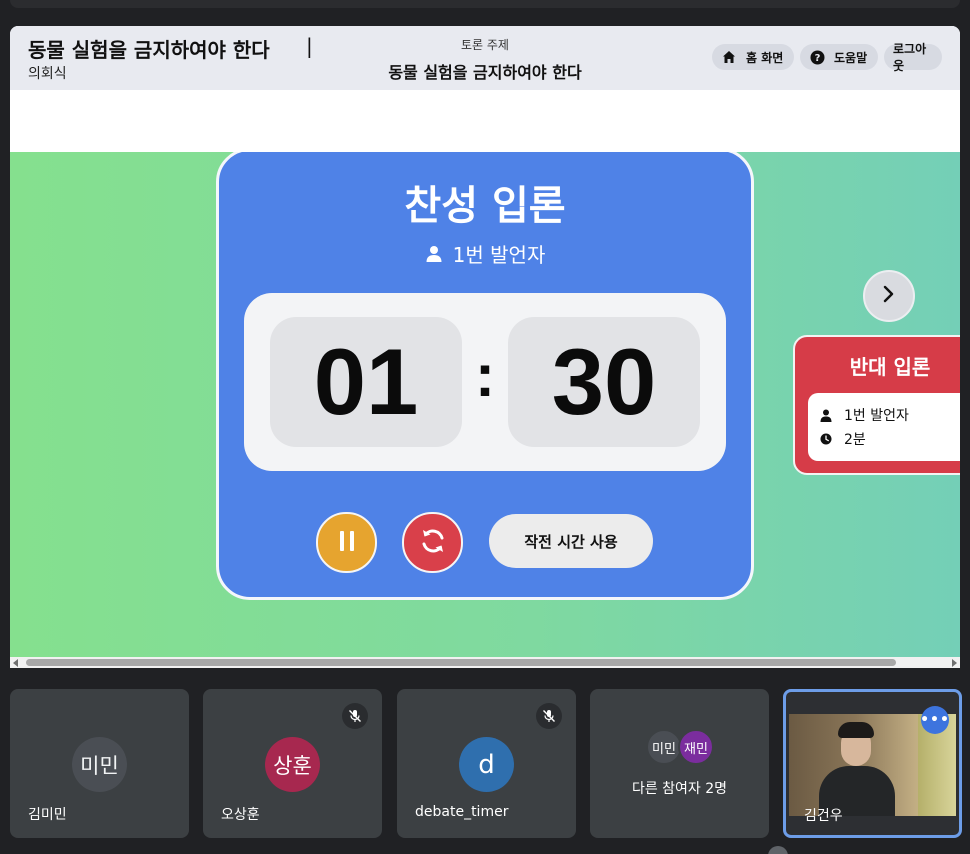  Describe the element at coordinates (954, 663) in the screenshot. I see `scroll-right-arrow-icon` at that location.